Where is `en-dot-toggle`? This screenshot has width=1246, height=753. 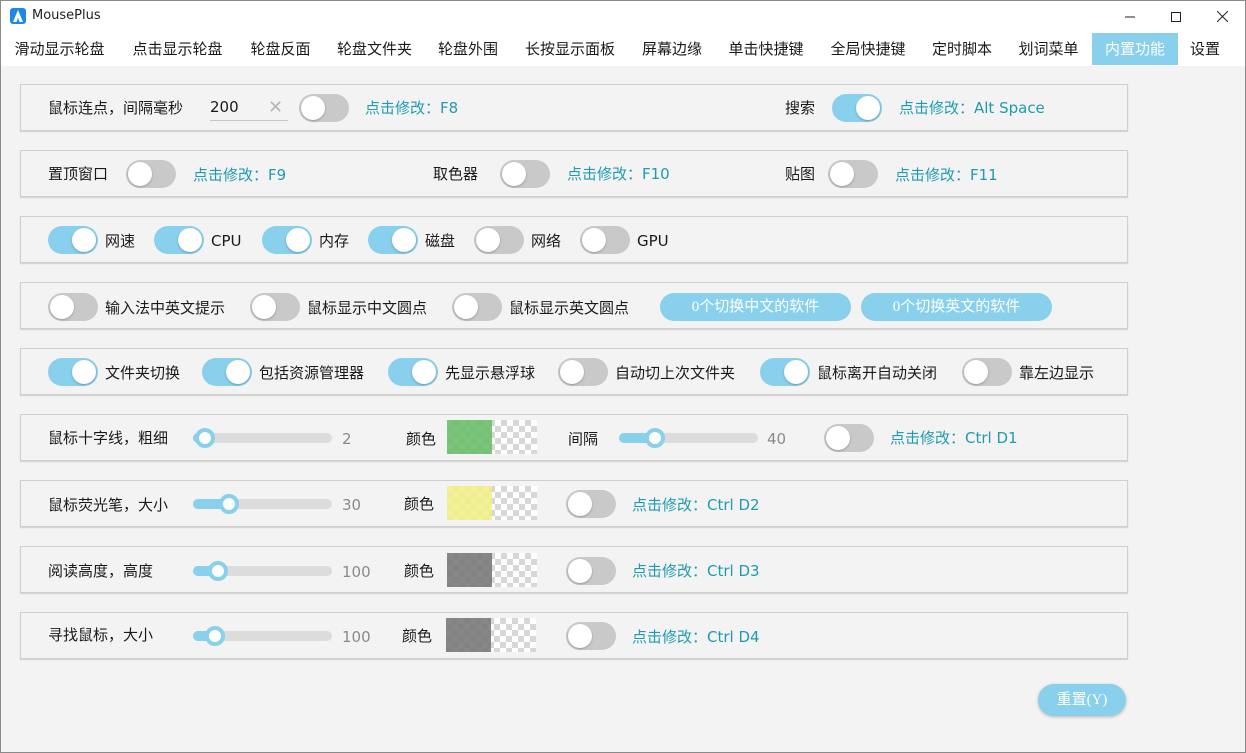 en-dot-toggle is located at coordinates (477, 307).